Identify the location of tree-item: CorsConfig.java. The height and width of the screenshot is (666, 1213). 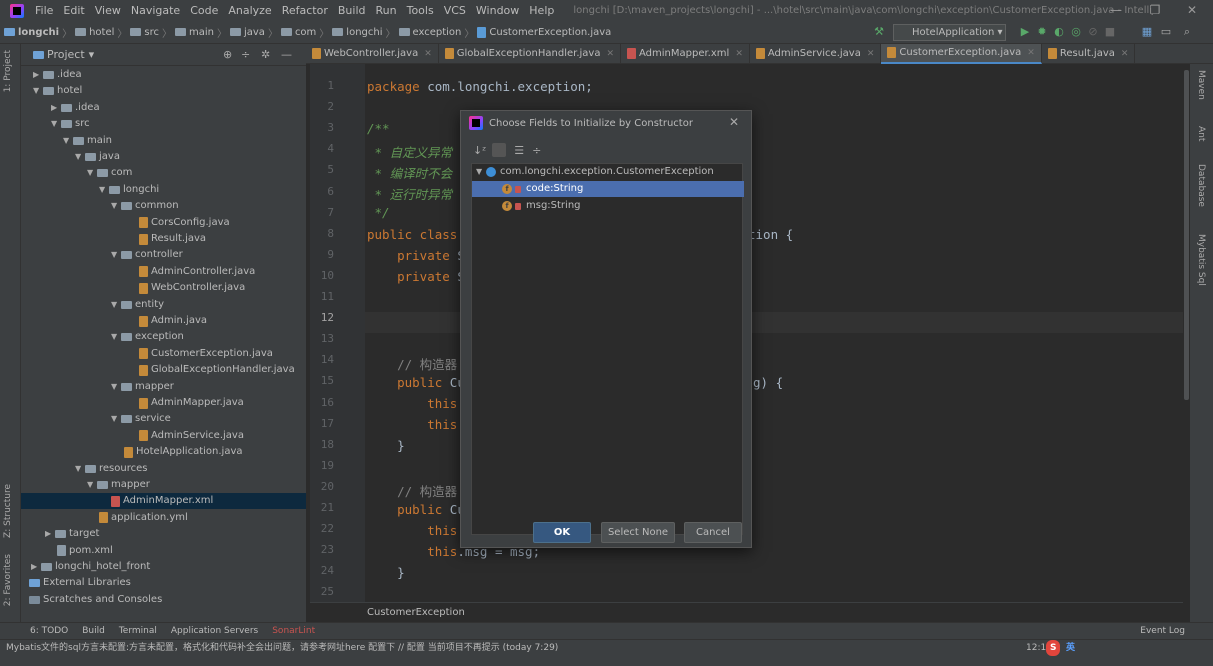
(163, 223).